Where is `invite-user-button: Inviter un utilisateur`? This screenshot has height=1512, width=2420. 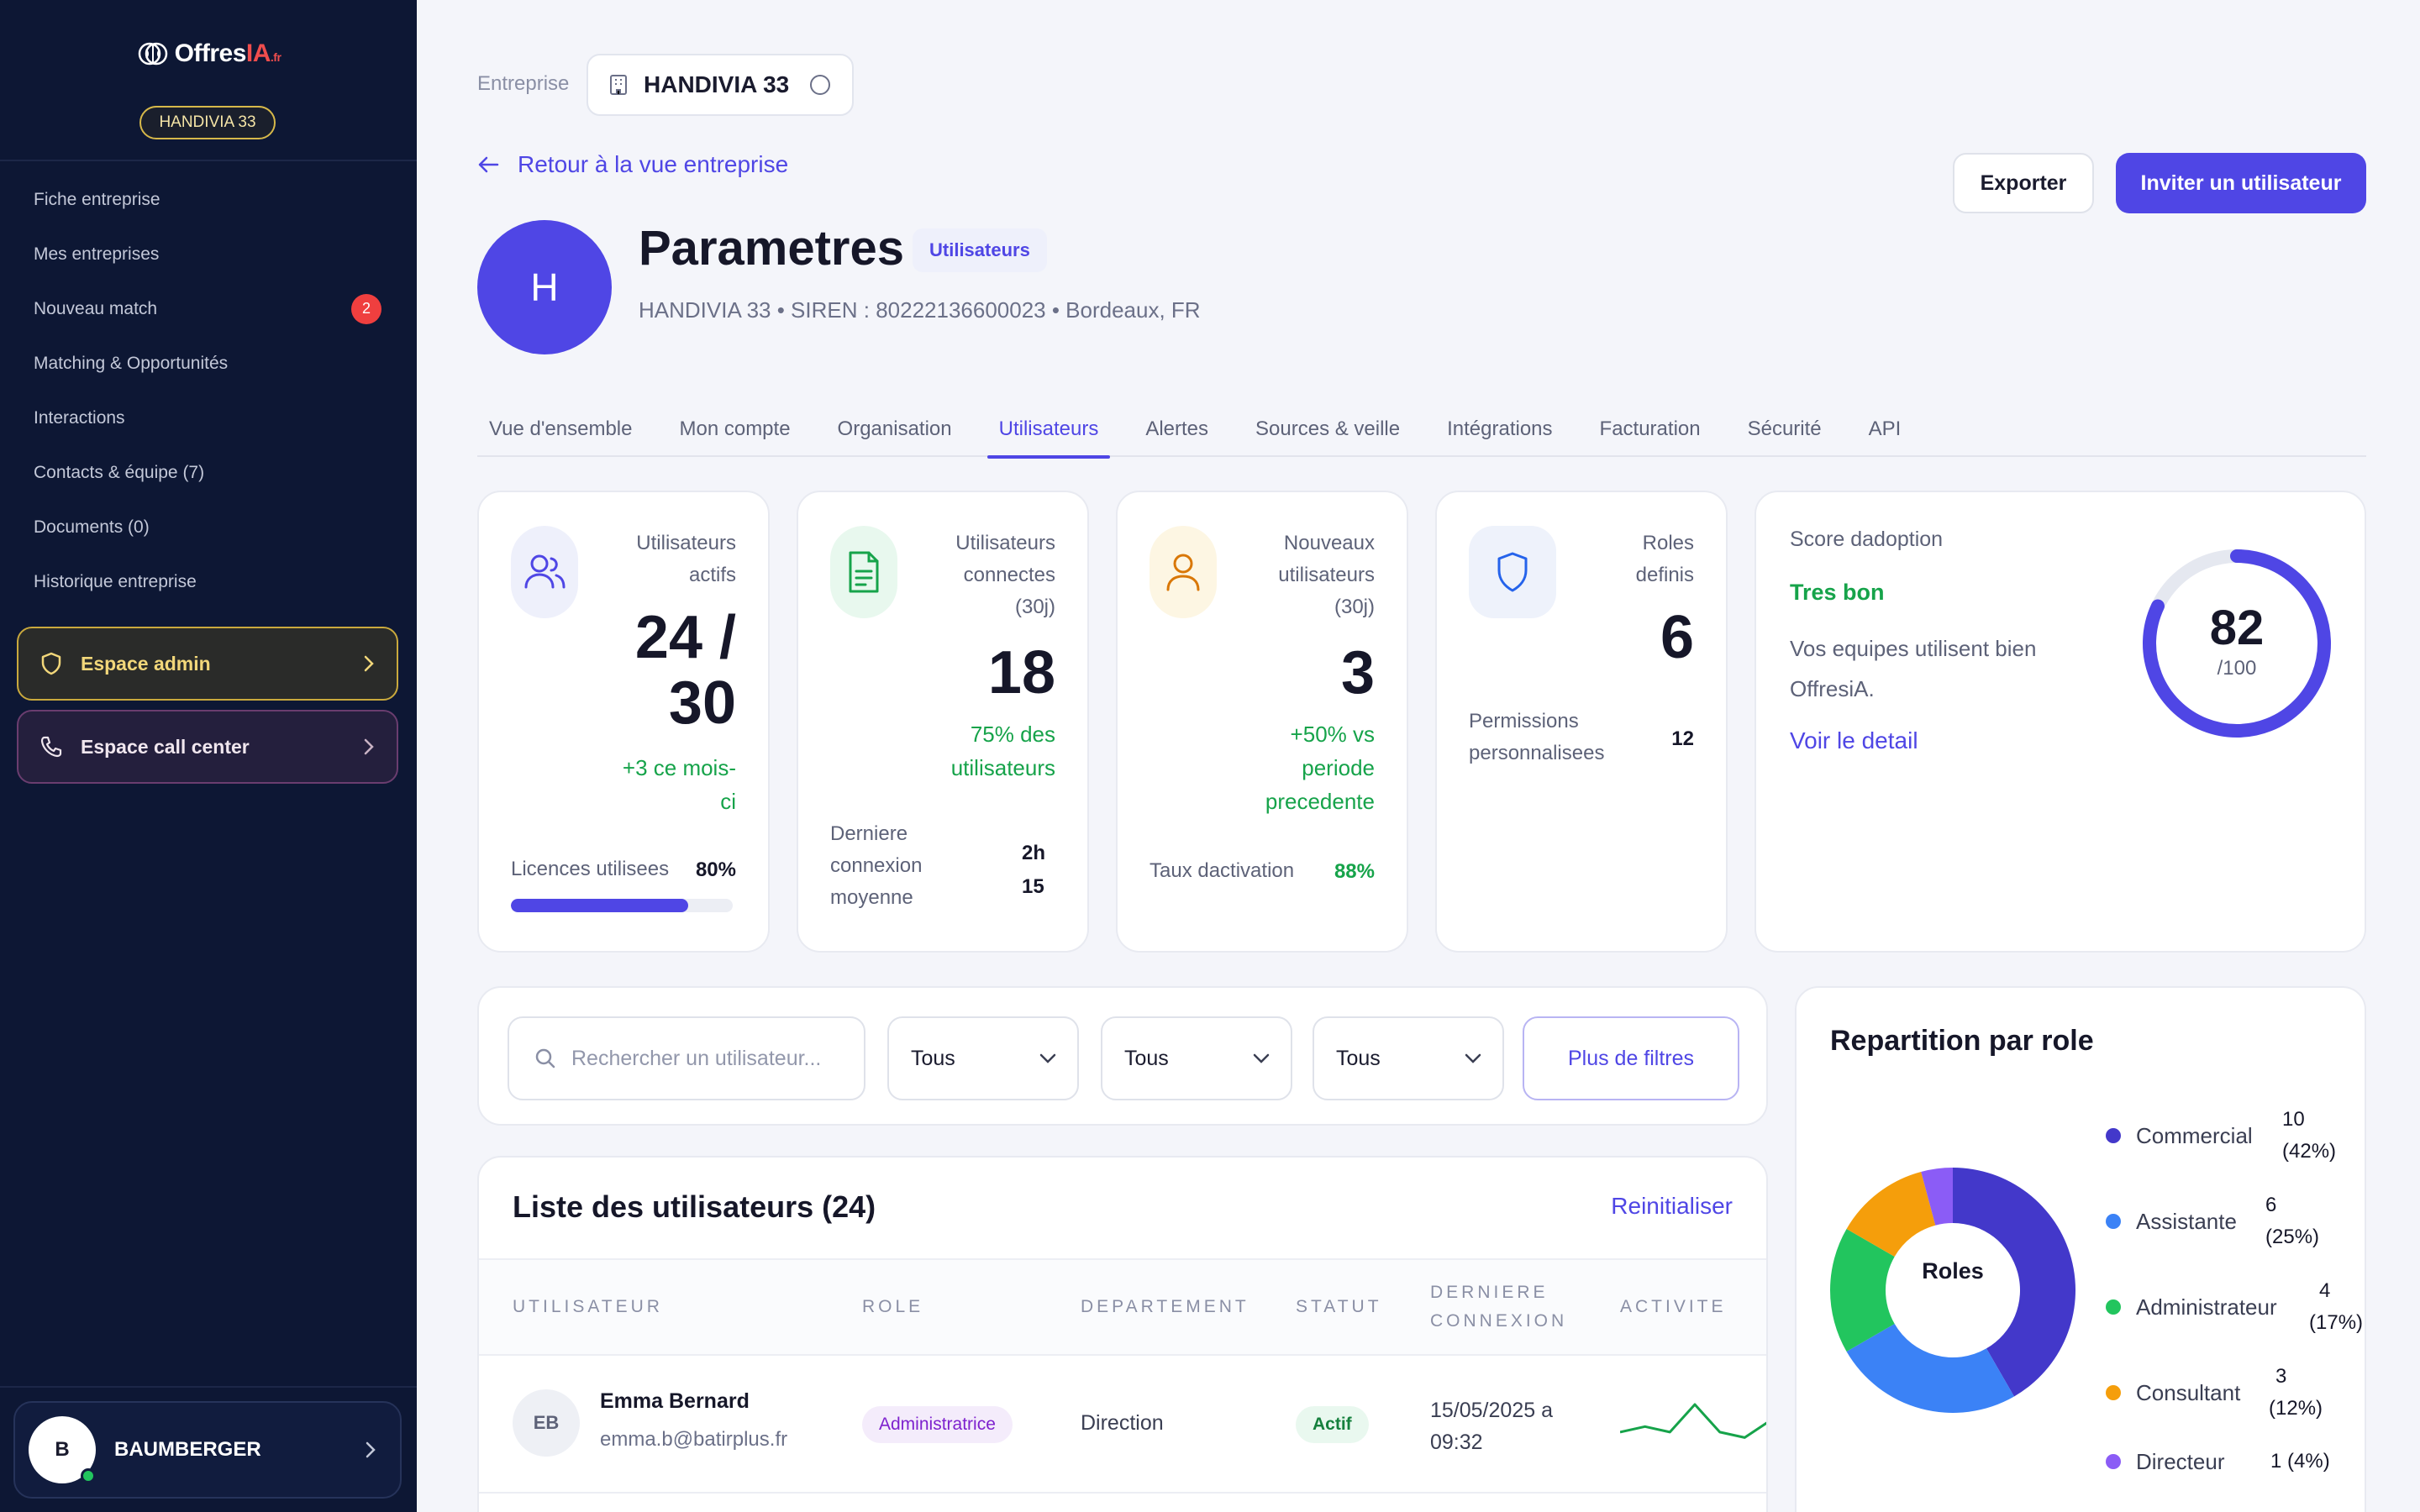 invite-user-button: Inviter un utilisateur is located at coordinates (2241, 183).